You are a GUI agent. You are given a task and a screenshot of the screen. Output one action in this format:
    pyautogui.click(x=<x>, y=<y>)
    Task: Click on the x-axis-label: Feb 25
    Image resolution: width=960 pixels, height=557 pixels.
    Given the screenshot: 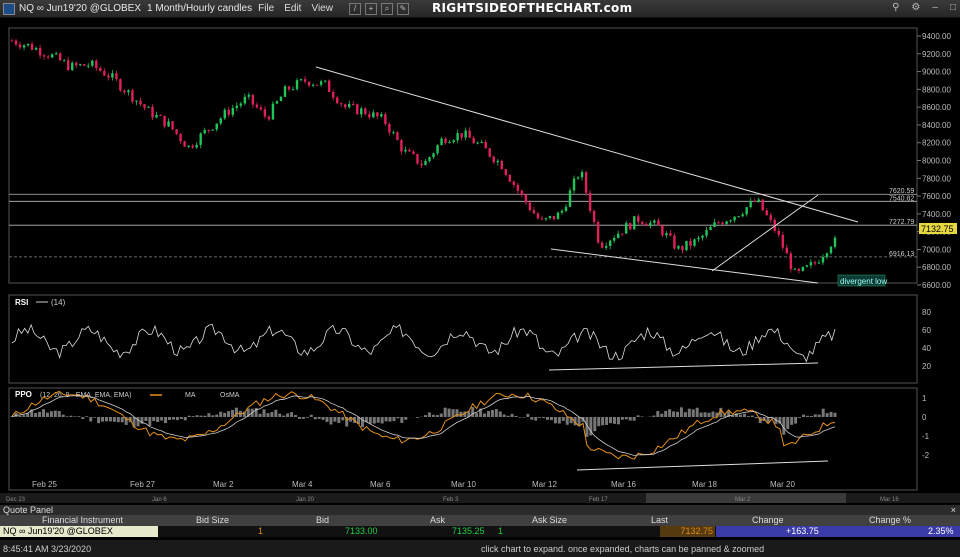 What is the action you would take?
    pyautogui.click(x=44, y=484)
    